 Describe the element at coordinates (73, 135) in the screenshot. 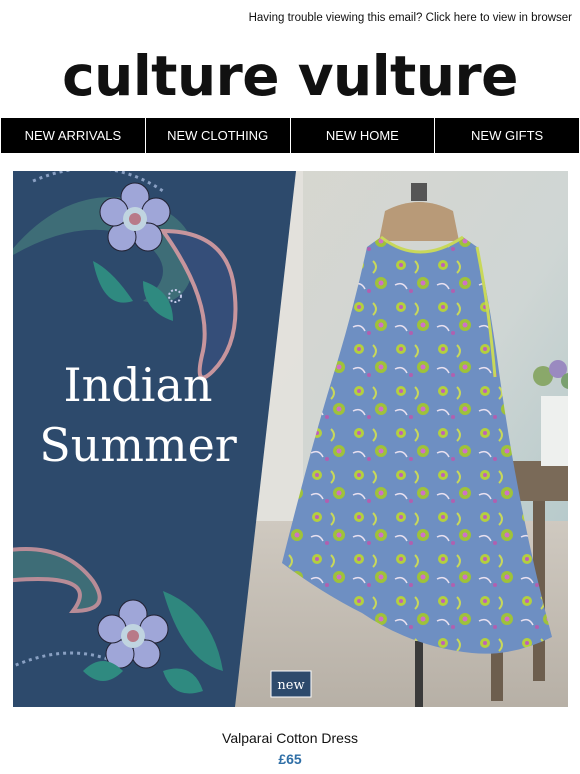

I see `nav-new-arrivals: NEW ARRIVALS` at that location.